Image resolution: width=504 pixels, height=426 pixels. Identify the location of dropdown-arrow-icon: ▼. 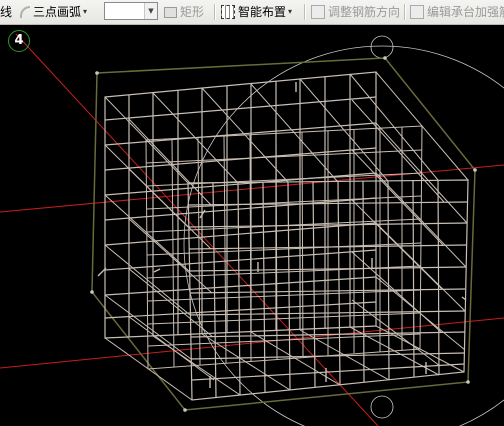
(150, 11).